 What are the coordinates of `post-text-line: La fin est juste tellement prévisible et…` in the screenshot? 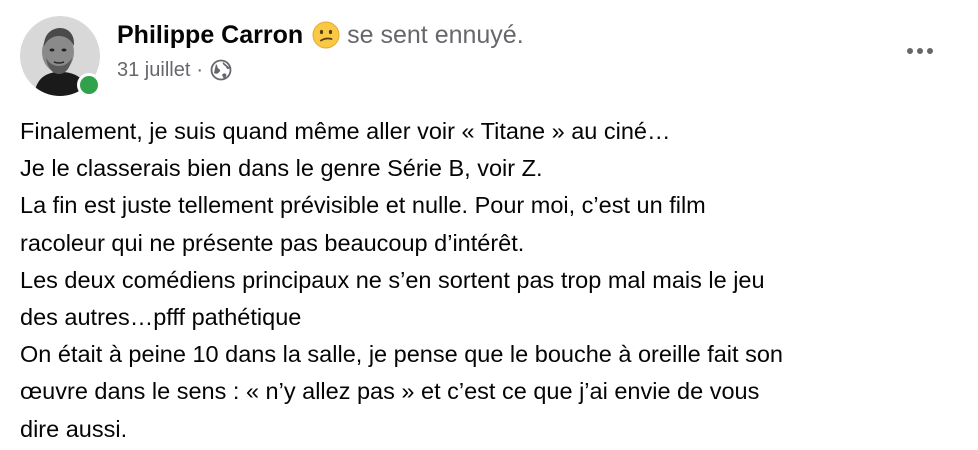 It's located at (363, 205).